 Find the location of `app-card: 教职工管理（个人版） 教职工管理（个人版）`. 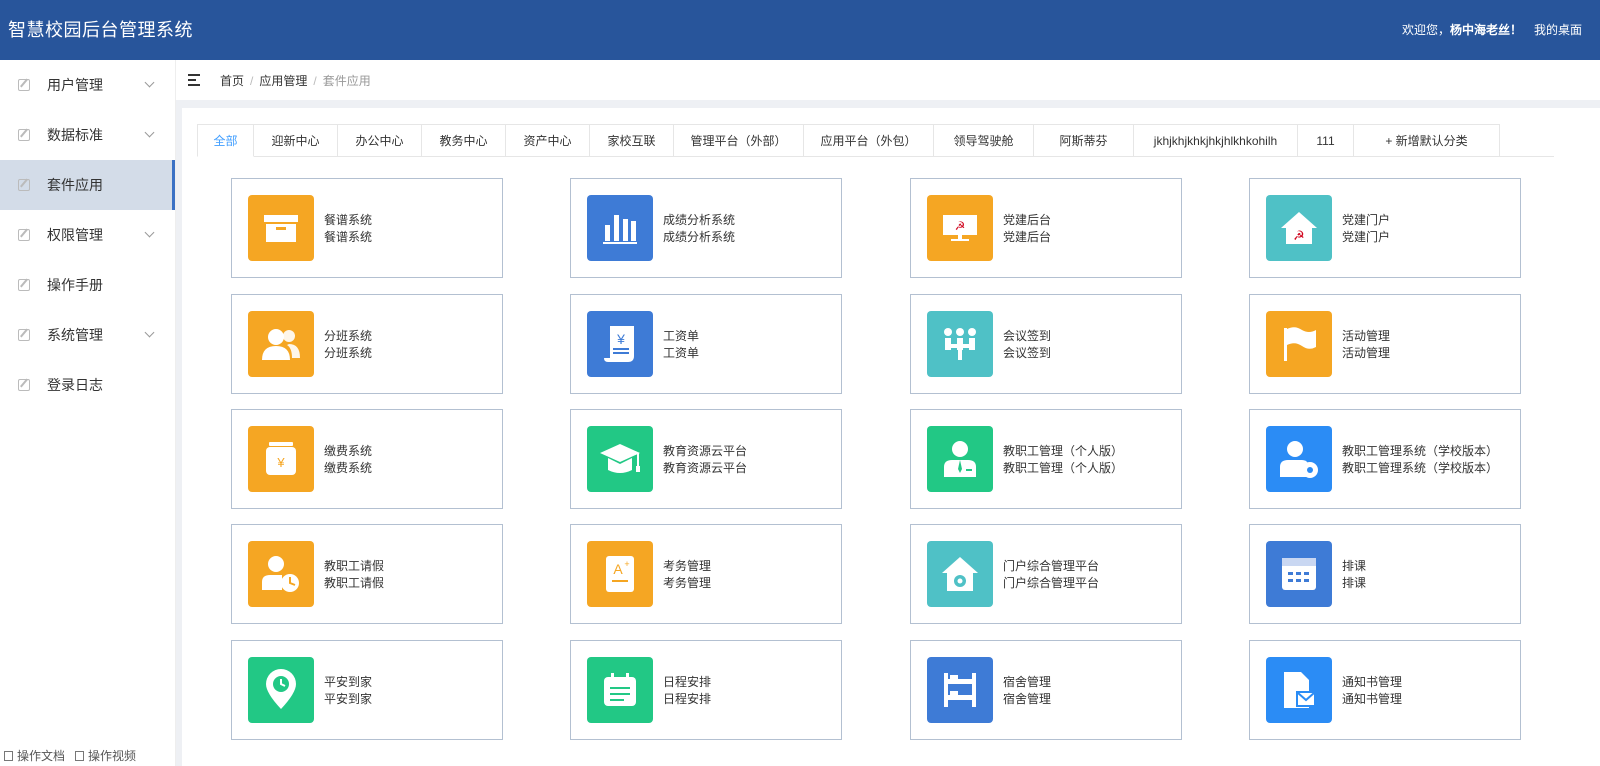

app-card: 教职工管理（个人版） 教职工管理（个人版） is located at coordinates (1046, 459).